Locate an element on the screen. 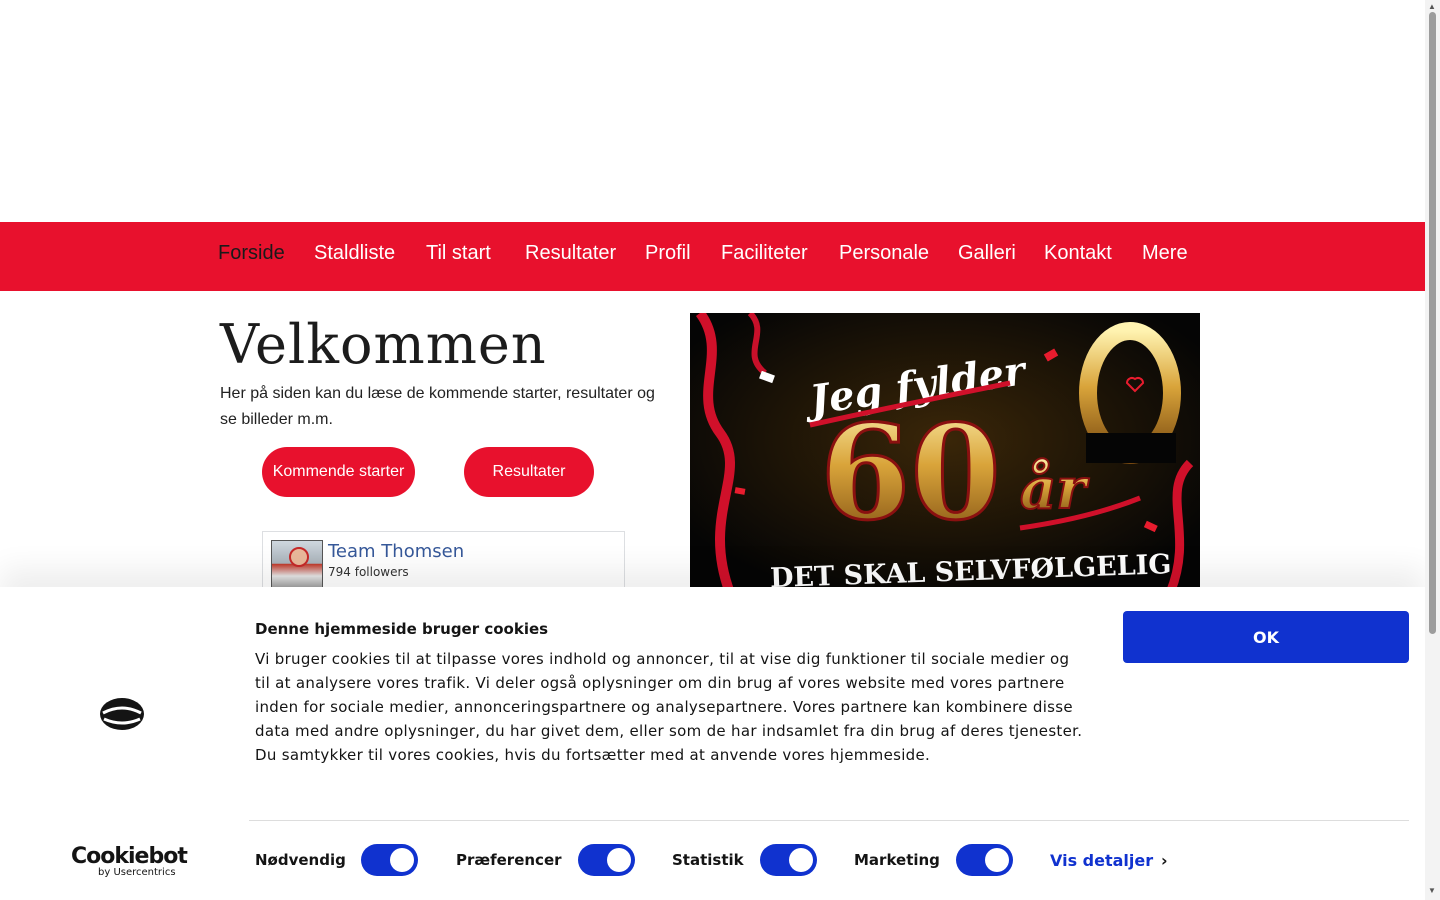 This screenshot has height=900, width=1440. birthday-promo-image: Jeg fylder 60 år DET SKAL SELVFØLGELIG is located at coordinates (945, 453).